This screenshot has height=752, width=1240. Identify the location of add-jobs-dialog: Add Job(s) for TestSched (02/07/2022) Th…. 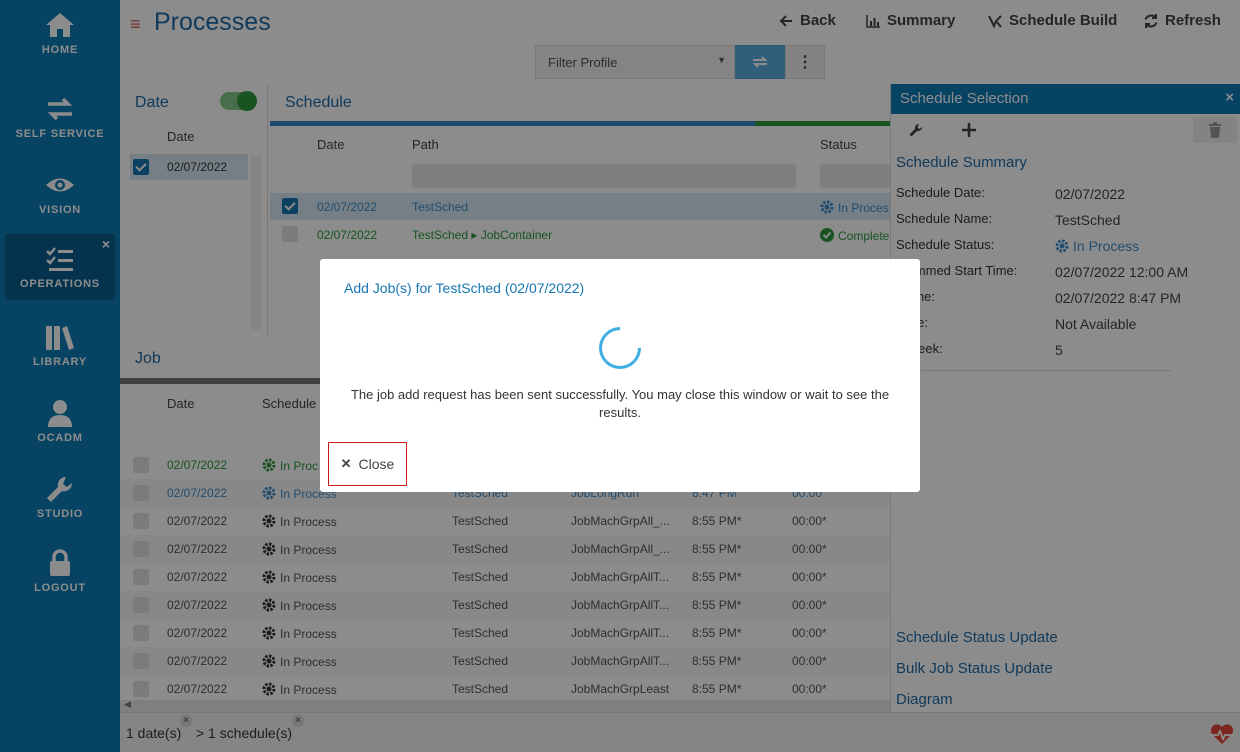
(620, 375).